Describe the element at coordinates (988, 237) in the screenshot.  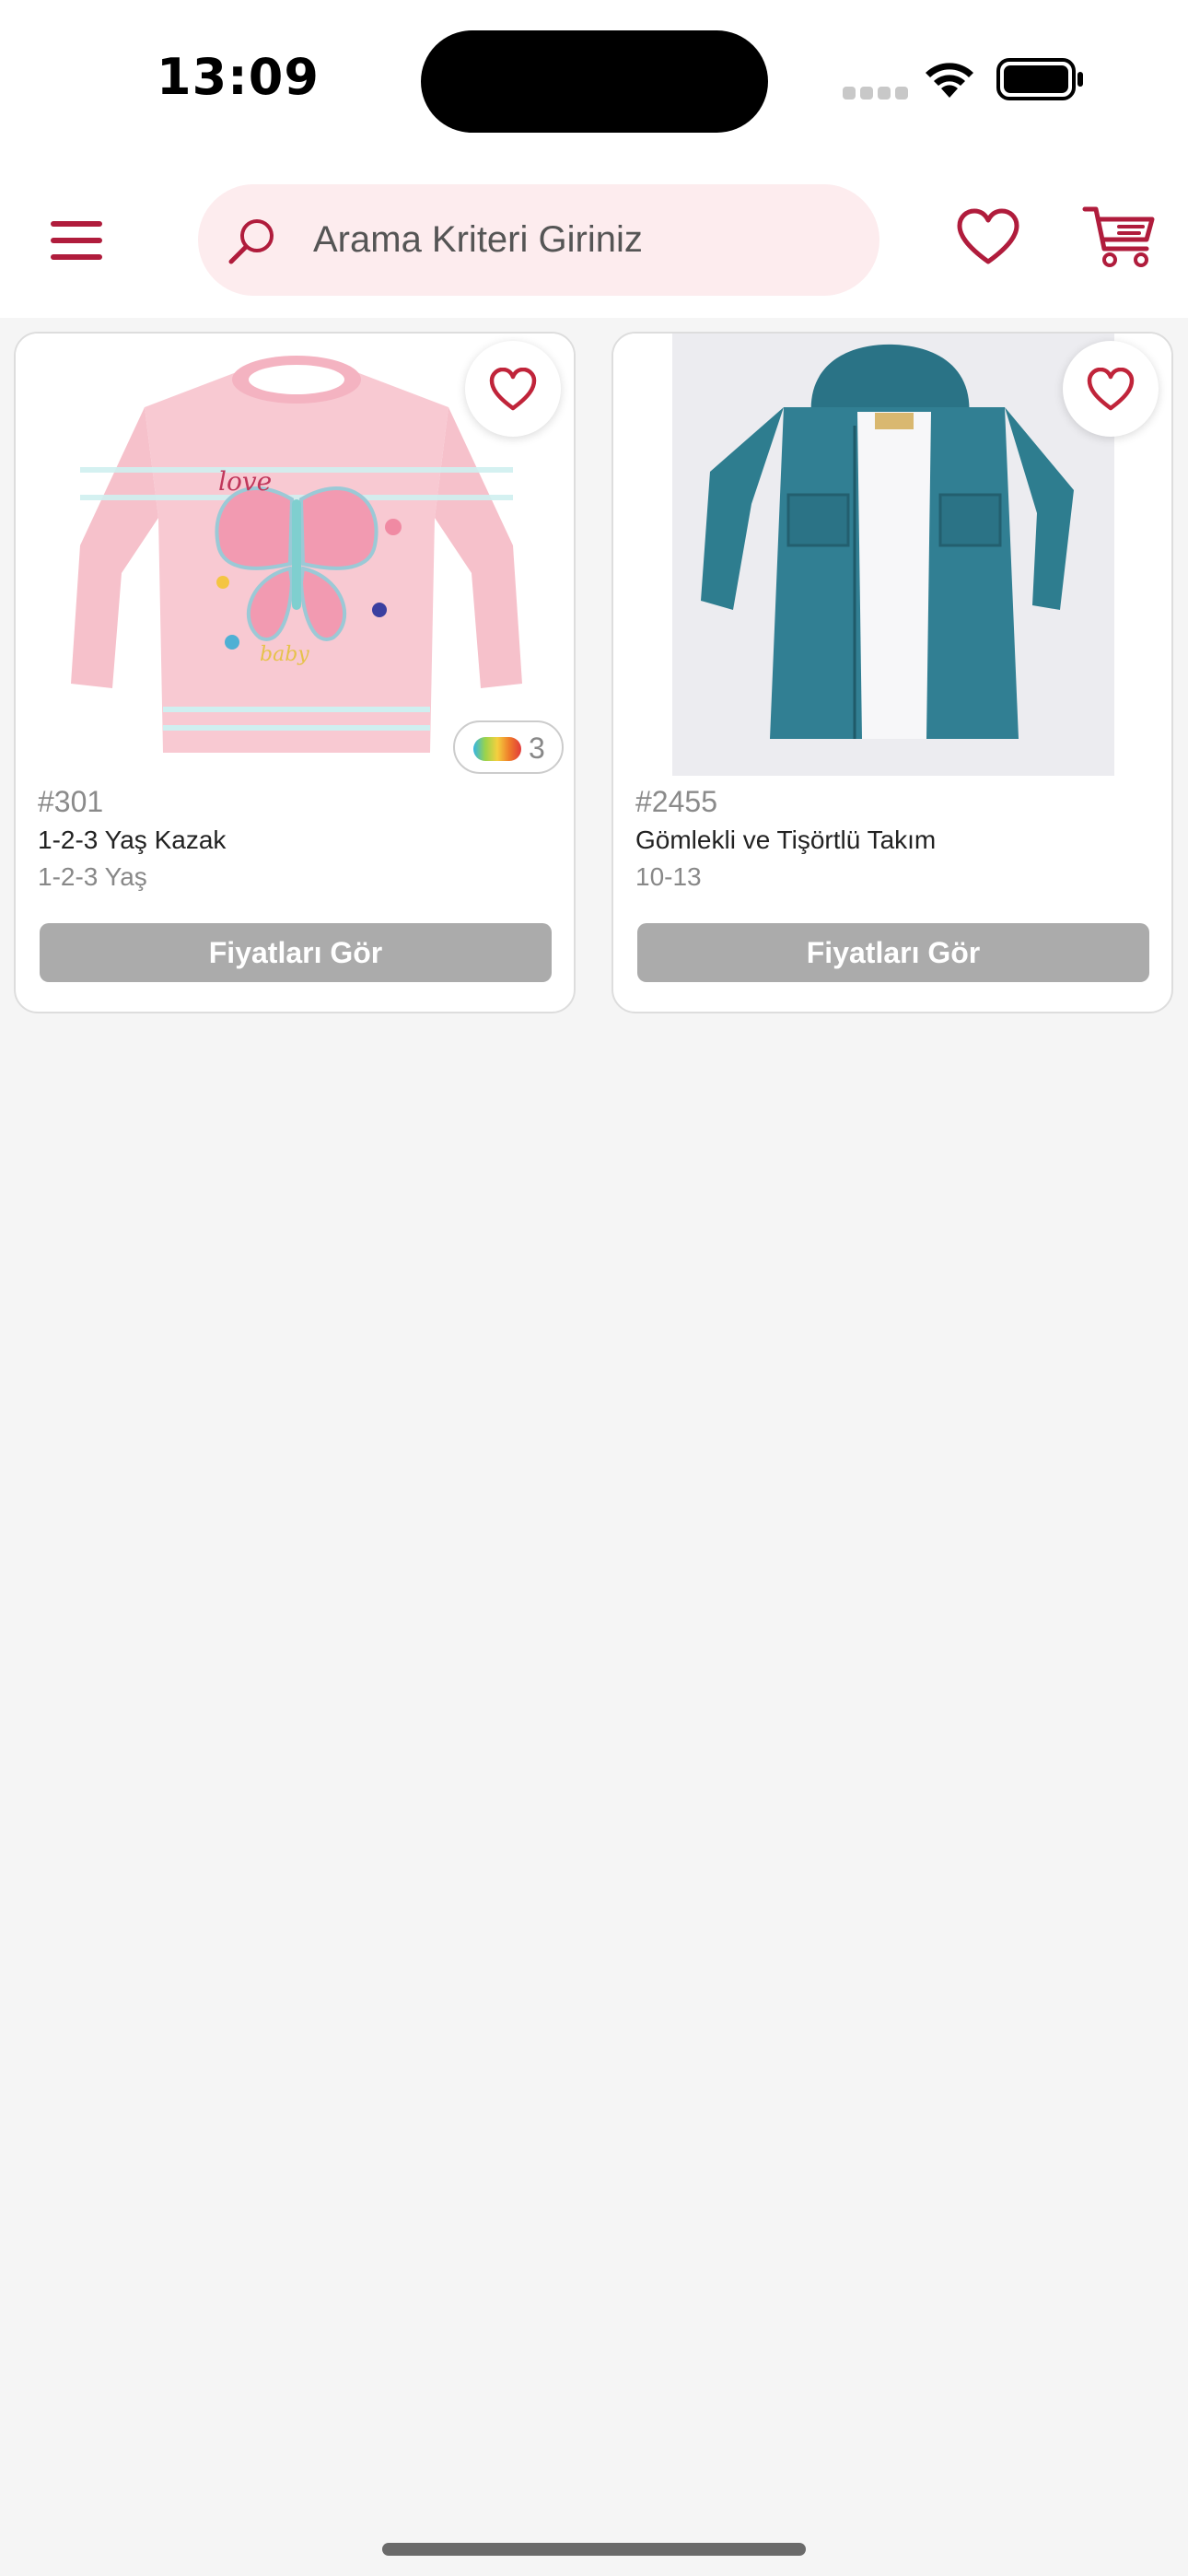
I see `favorites-heart-icon` at that location.